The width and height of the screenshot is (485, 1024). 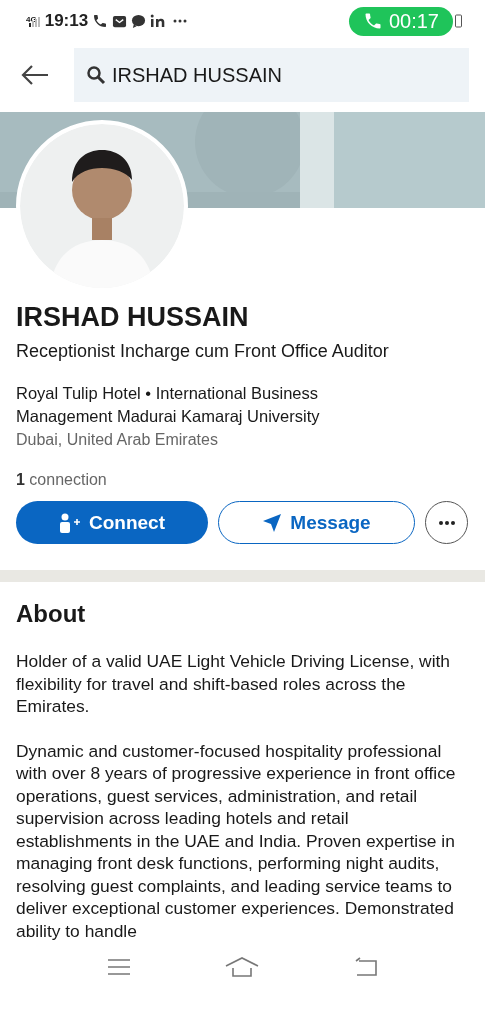 I want to click on mail-icon, so click(x=120, y=21).